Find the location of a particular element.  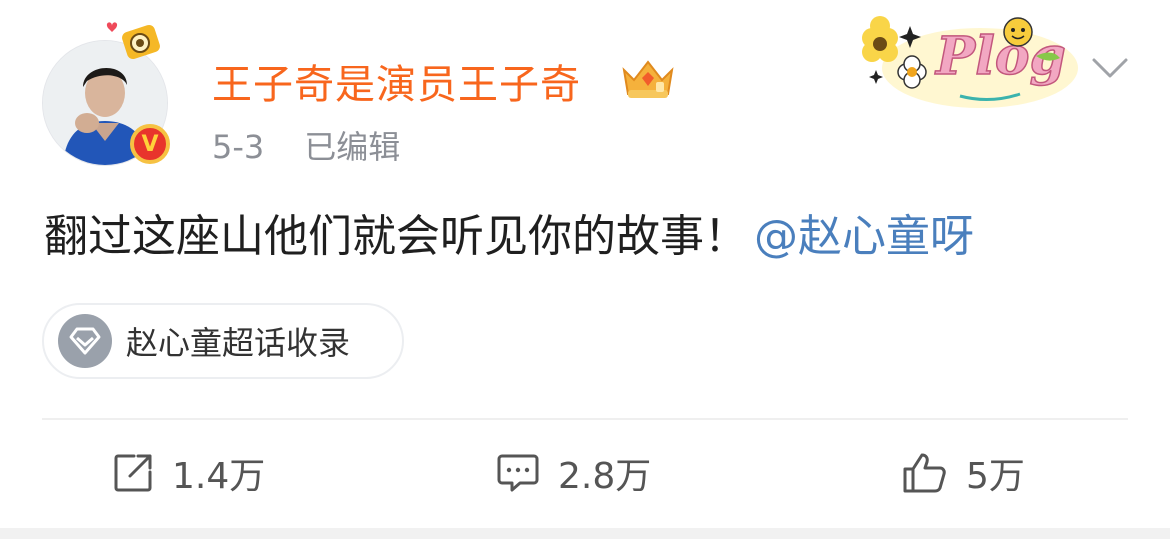

topic-tag-button: 赵心童超话收录 is located at coordinates (223, 341).